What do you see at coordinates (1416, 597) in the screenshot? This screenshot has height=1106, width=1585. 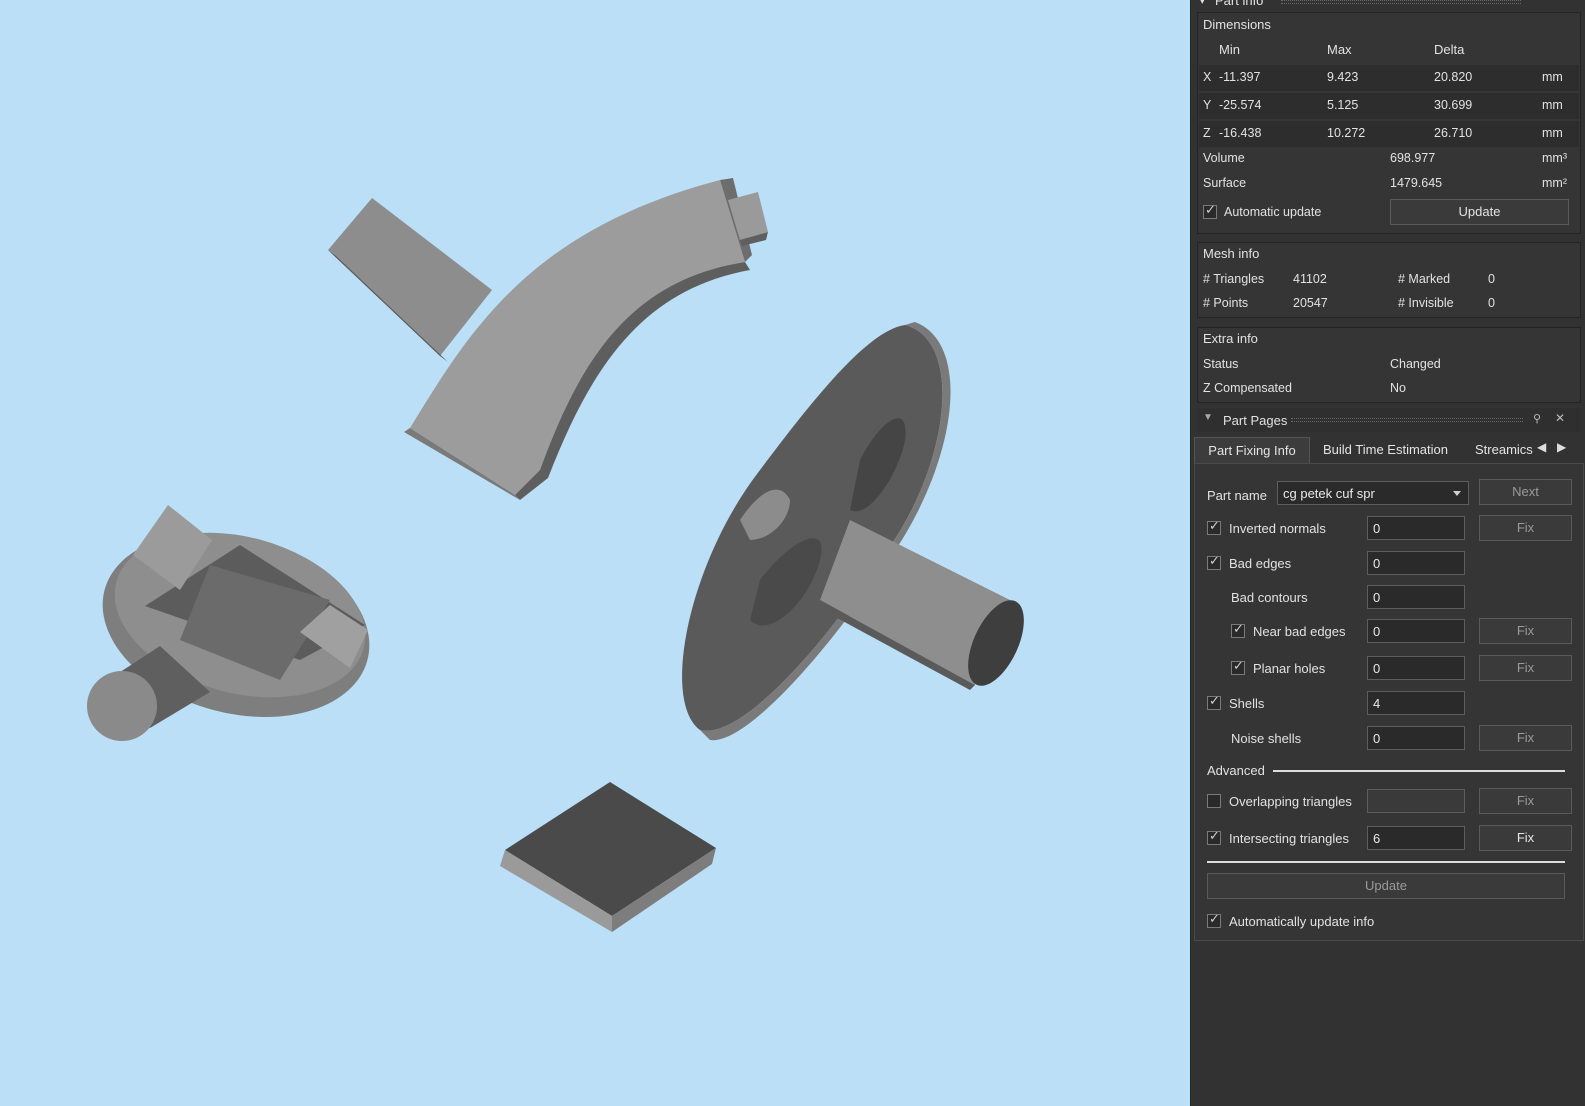 I see `bad-contours-field: 0` at bounding box center [1416, 597].